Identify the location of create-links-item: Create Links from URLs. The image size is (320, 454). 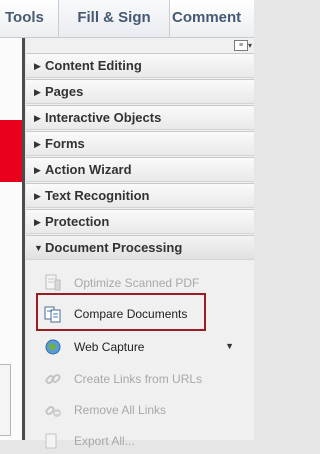
(143, 379).